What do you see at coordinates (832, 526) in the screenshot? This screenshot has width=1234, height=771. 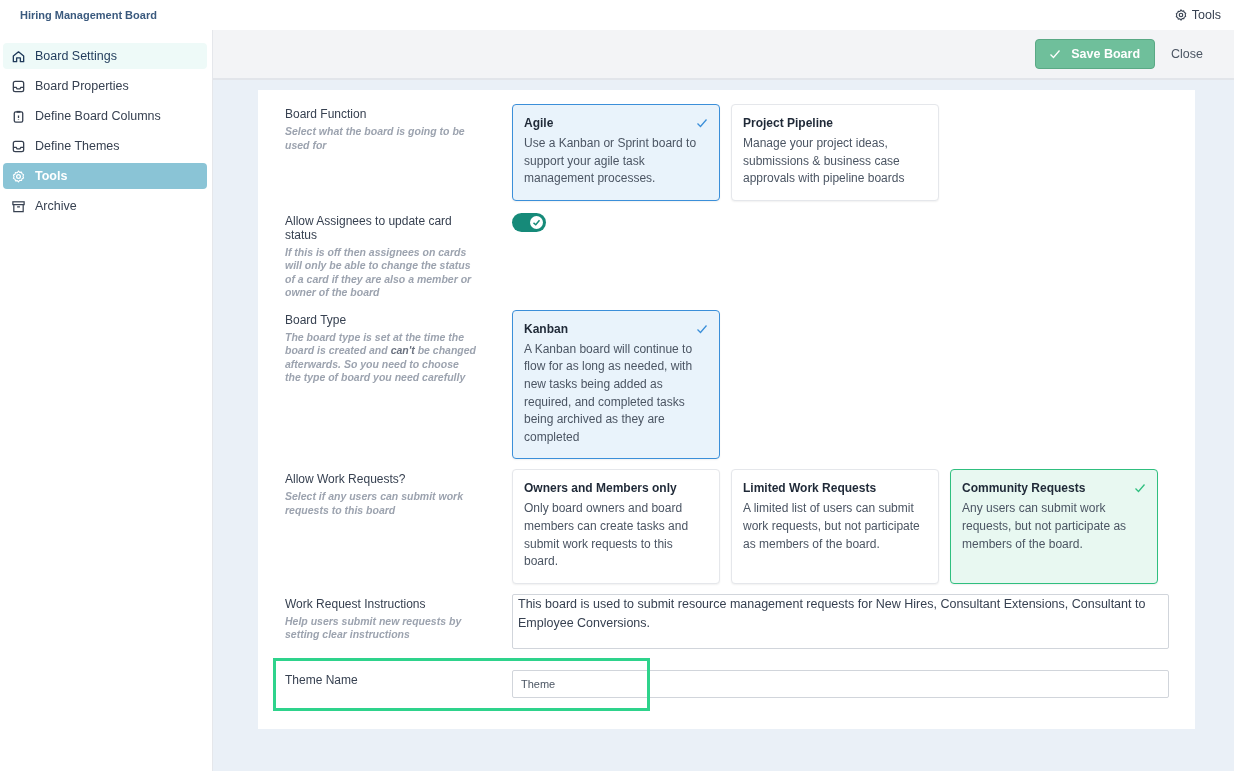 I see `option-description: A limited list of users can submit work requests, but not participate as members of the board.` at bounding box center [832, 526].